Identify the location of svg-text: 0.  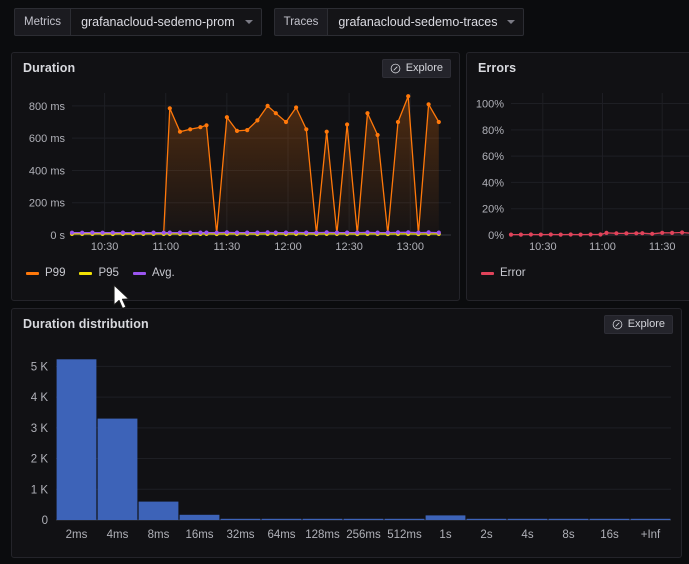
(45, 521).